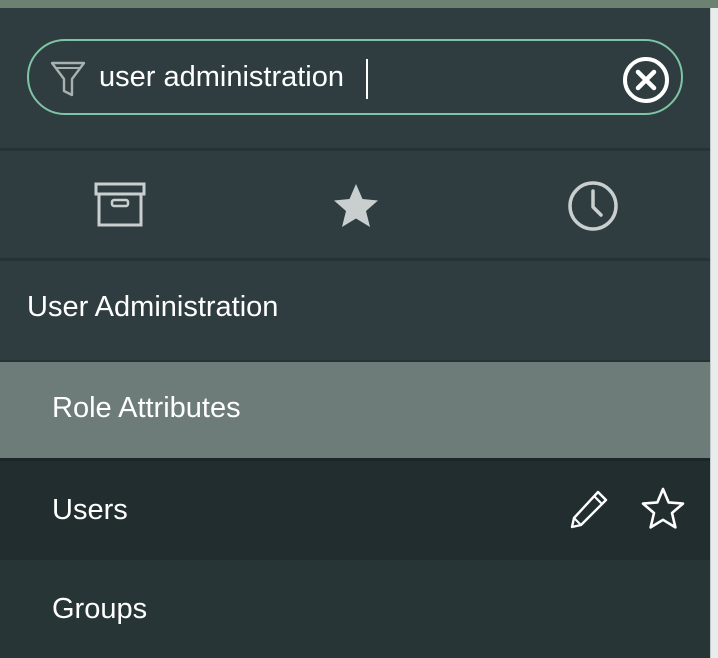  I want to click on archive-box-icon, so click(120, 204).